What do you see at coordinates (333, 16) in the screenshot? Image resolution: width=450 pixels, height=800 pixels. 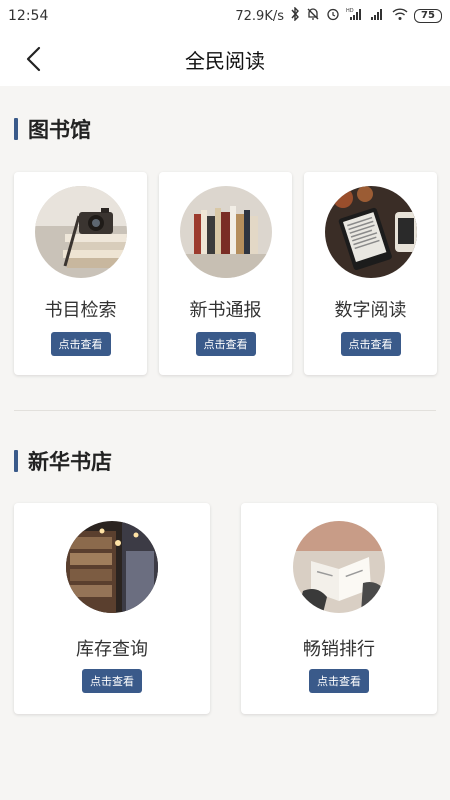 I see `alarm-icon` at bounding box center [333, 16].